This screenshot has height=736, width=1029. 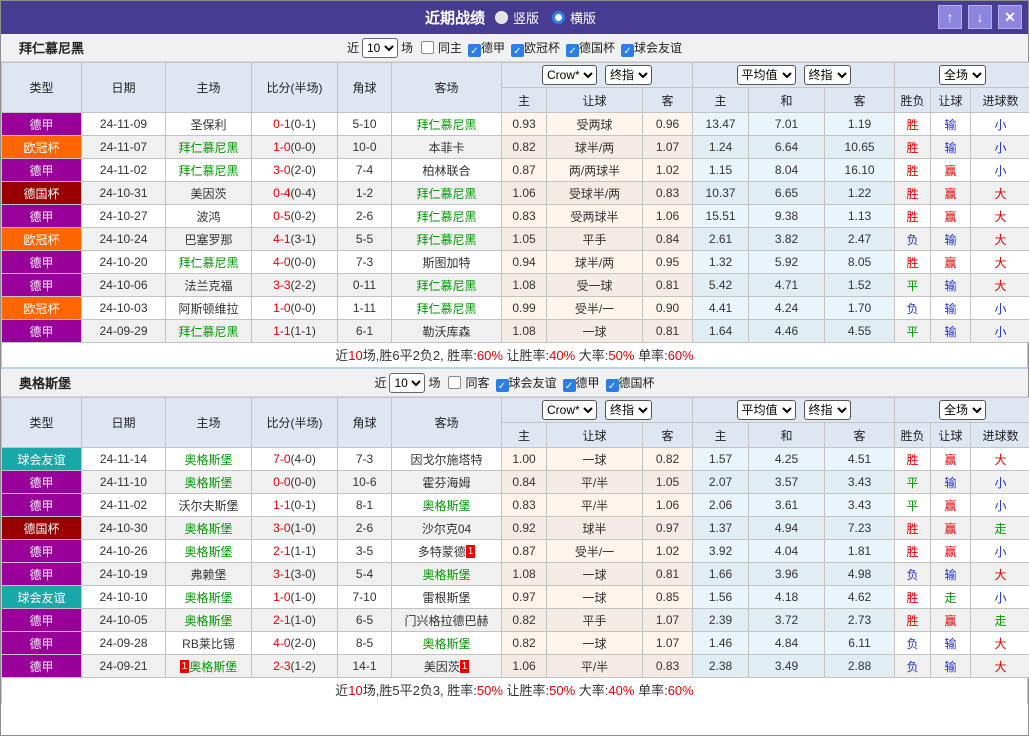 What do you see at coordinates (524, 239) in the screenshot?
I see `odds-home-cell: 1.05` at bounding box center [524, 239].